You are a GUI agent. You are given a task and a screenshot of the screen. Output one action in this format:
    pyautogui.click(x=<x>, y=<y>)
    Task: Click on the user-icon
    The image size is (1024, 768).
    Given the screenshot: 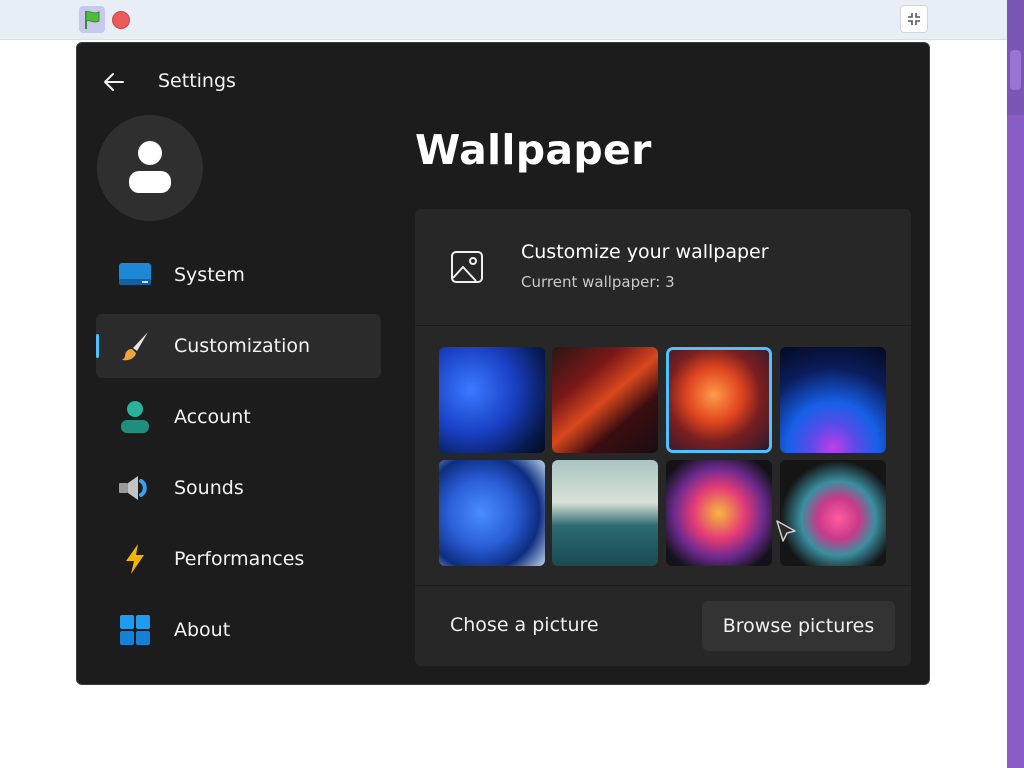 What is the action you would take?
    pyautogui.click(x=150, y=167)
    